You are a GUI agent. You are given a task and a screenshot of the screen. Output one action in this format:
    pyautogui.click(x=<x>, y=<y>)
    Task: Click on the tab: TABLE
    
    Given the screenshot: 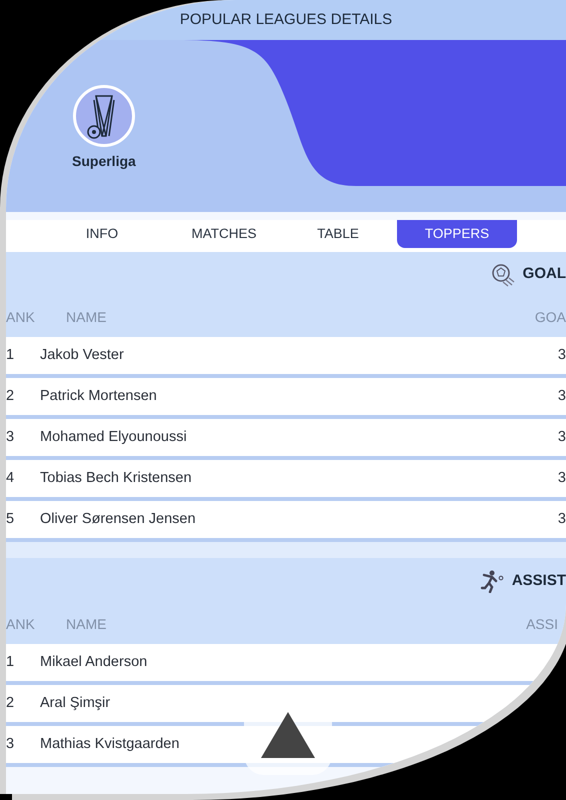 What is the action you would take?
    pyautogui.click(x=338, y=234)
    